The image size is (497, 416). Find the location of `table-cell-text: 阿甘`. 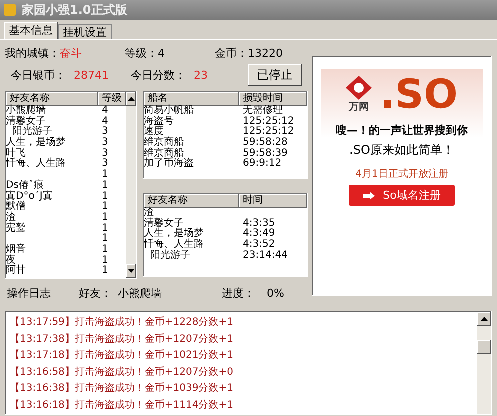

table-cell-text: 阿甘 is located at coordinates (16, 272).